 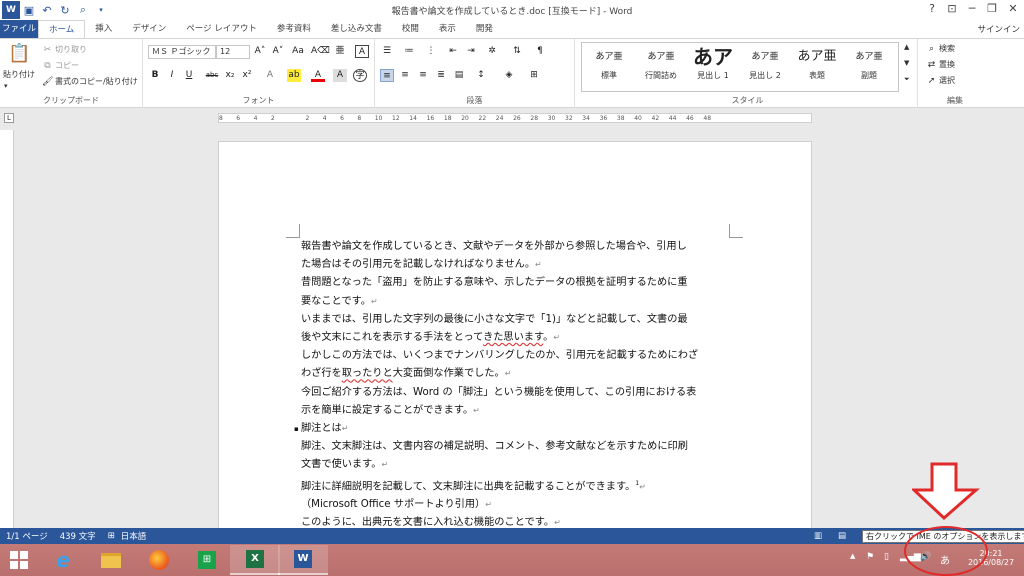 What do you see at coordinates (405, 75) in the screenshot?
I see `align-center-icon: ≡` at bounding box center [405, 75].